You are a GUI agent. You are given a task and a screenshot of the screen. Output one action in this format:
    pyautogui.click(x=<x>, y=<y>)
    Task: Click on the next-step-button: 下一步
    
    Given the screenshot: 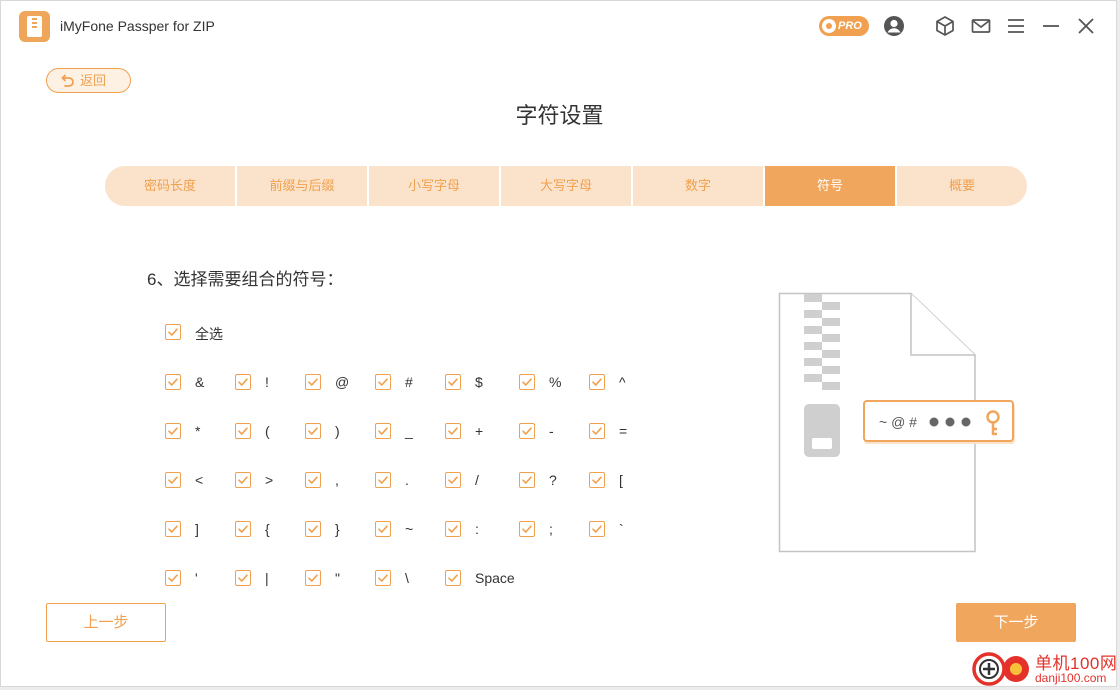 What is the action you would take?
    pyautogui.click(x=1016, y=622)
    